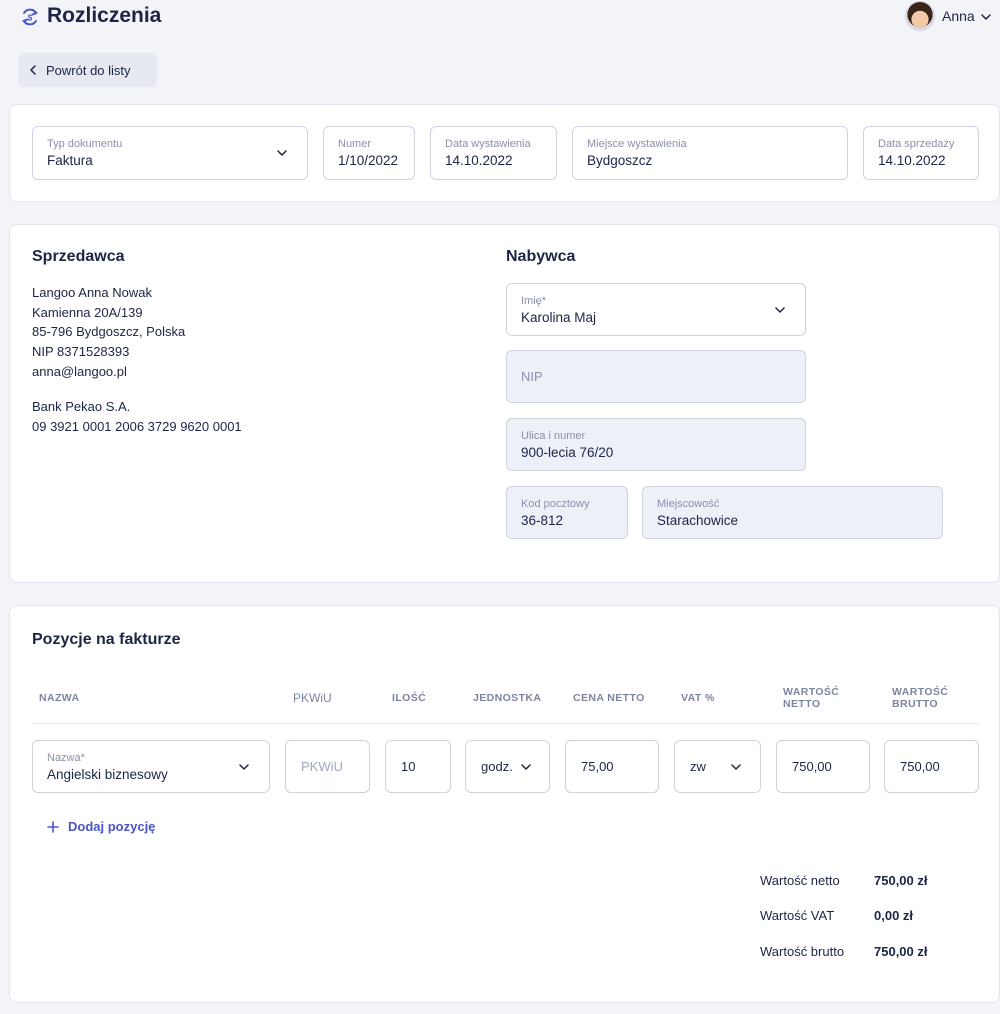 This screenshot has height=1014, width=1000. What do you see at coordinates (912, 160) in the screenshot?
I see `sale-date-value: 14.10.2022` at bounding box center [912, 160].